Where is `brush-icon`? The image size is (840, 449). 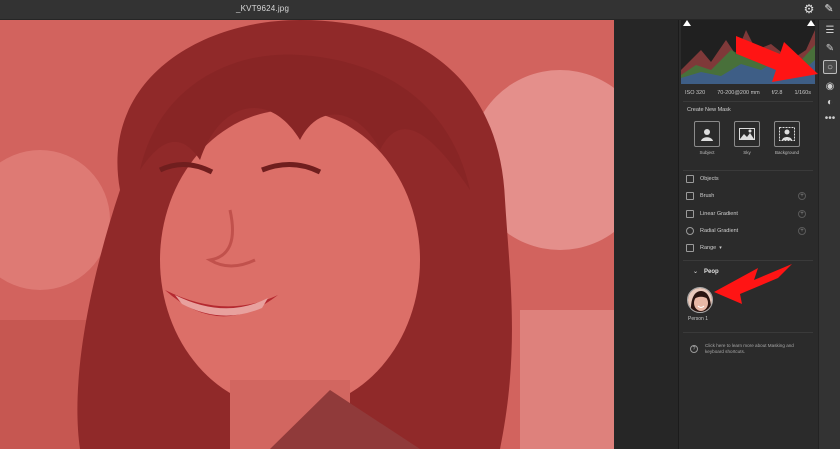
brush-icon is located at coordinates (690, 196).